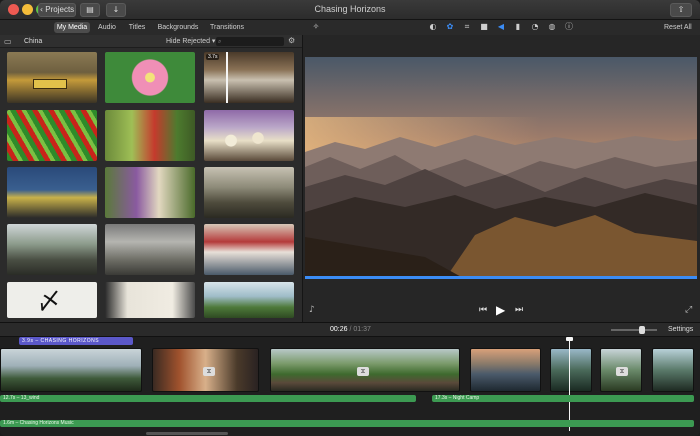 This screenshot has width=700, height=436. What do you see at coordinates (151, 41) in the screenshot?
I see `browser-filter-bar: ▭ China Hide Rejected ▾ ⌕ ⚙` at bounding box center [151, 41].